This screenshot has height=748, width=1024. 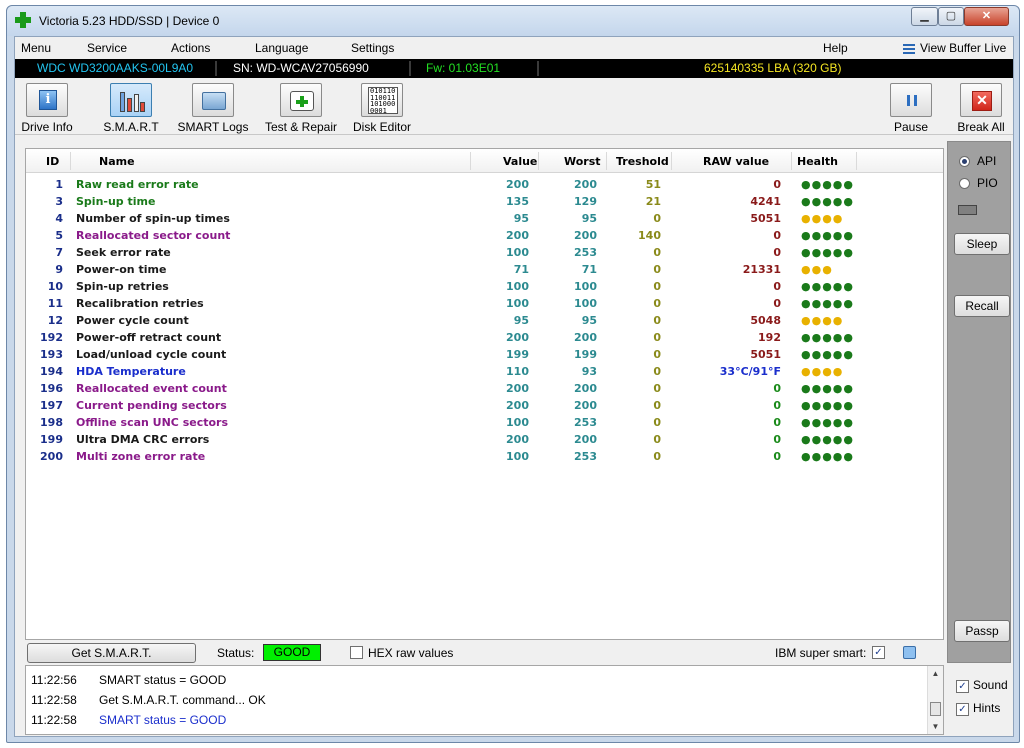 What do you see at coordinates (520, 161) in the screenshot?
I see `col-value: Value` at bounding box center [520, 161].